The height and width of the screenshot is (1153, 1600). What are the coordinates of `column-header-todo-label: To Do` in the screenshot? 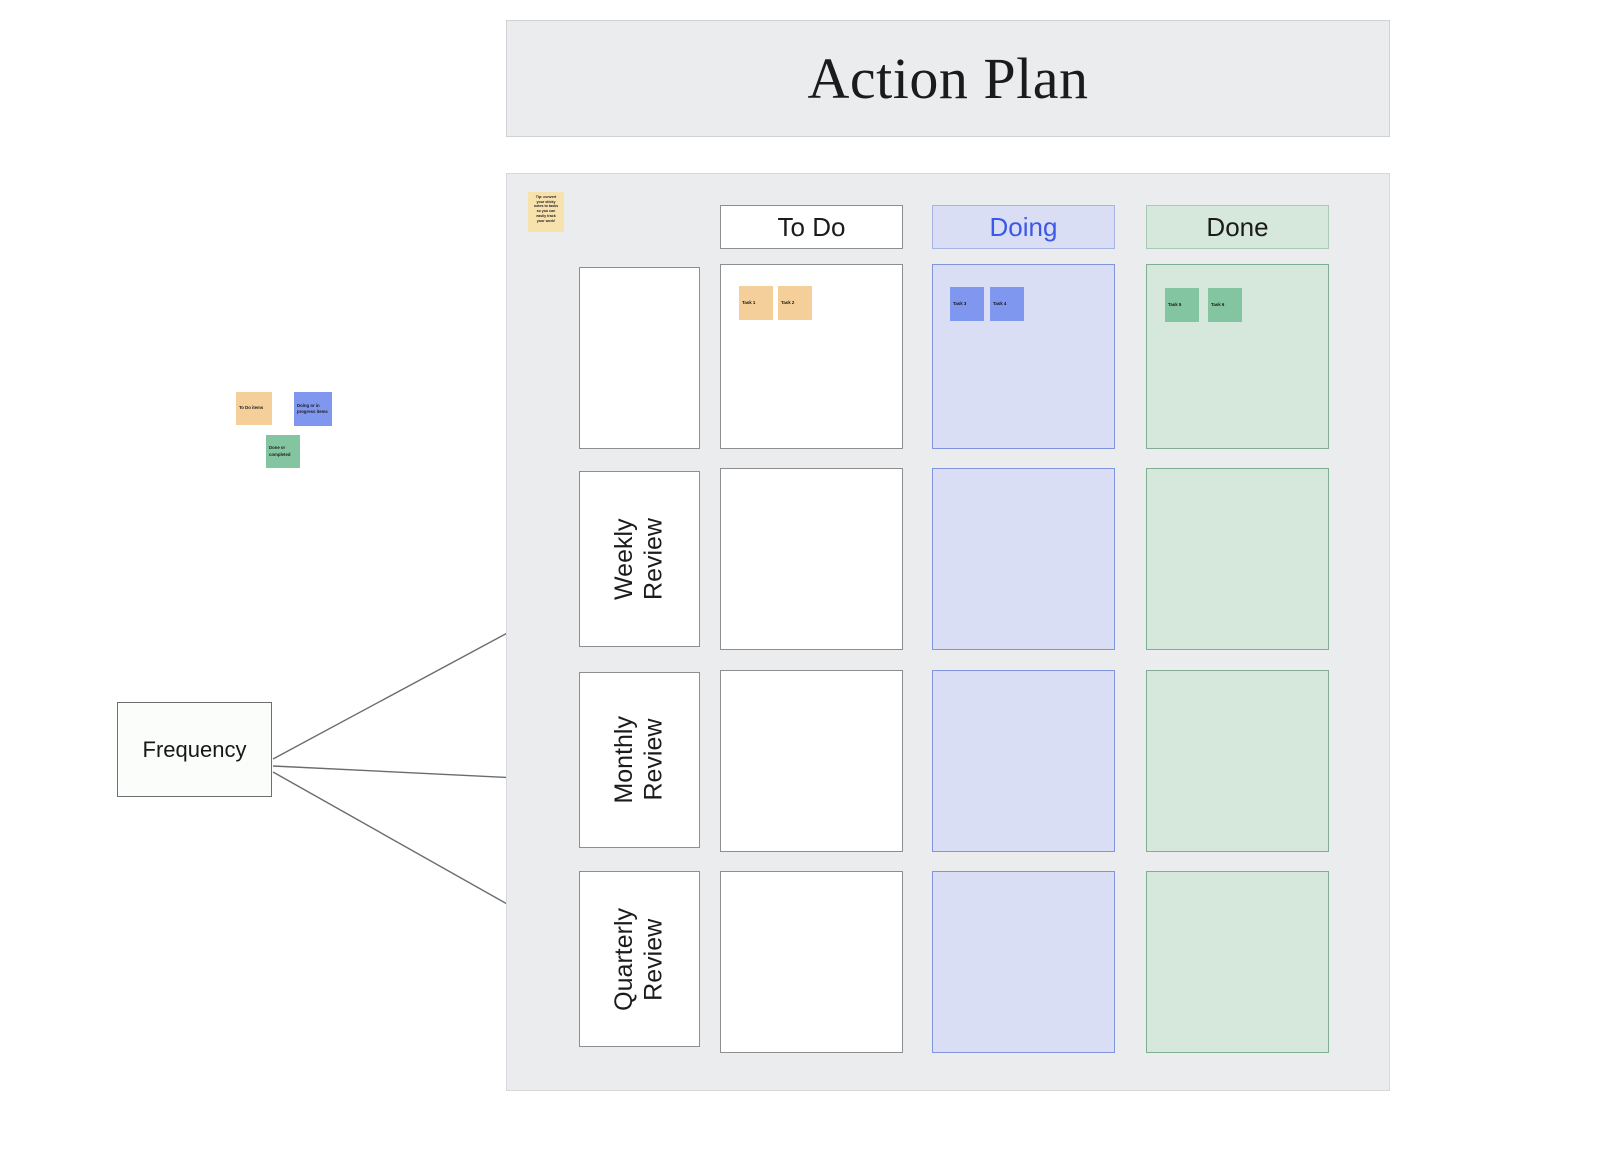 It's located at (811, 226).